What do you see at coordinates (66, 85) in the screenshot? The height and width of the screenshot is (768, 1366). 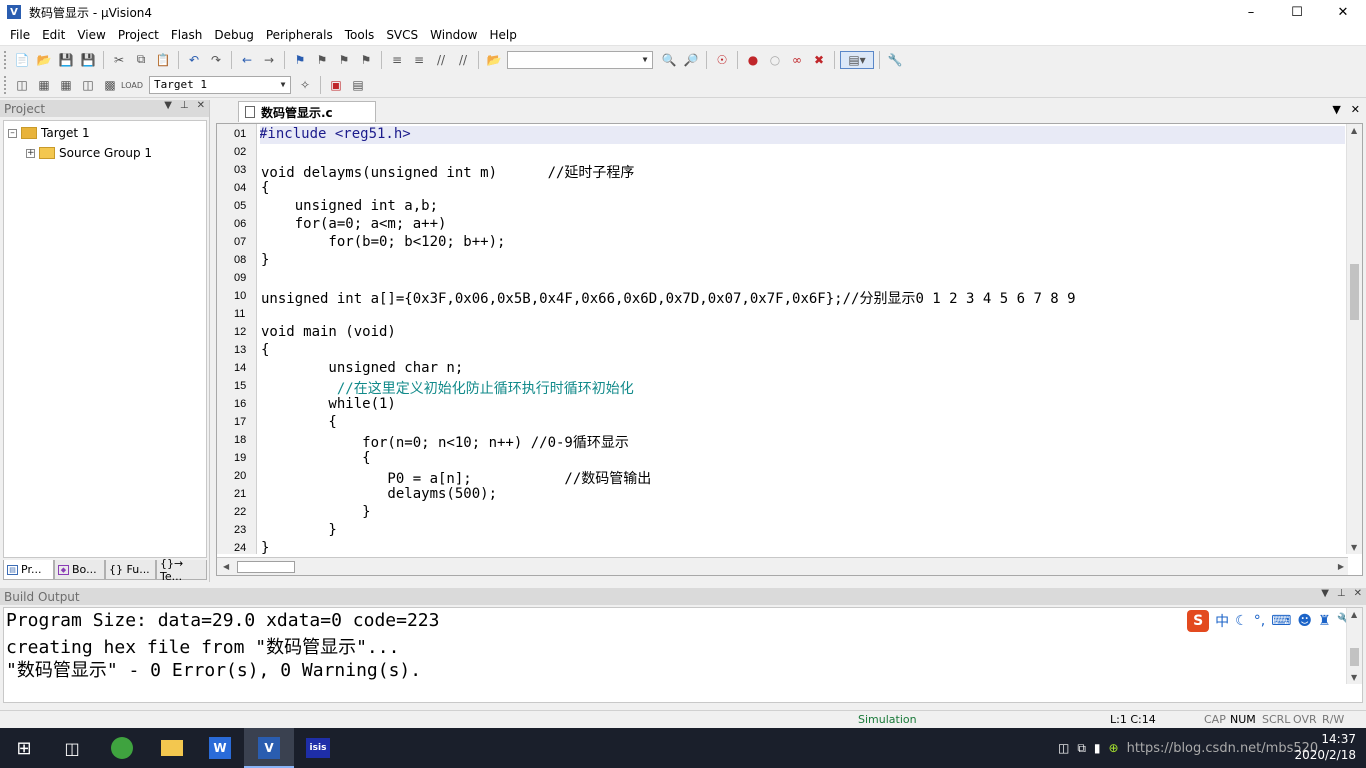 I see `rebuild-icon: ▦` at bounding box center [66, 85].